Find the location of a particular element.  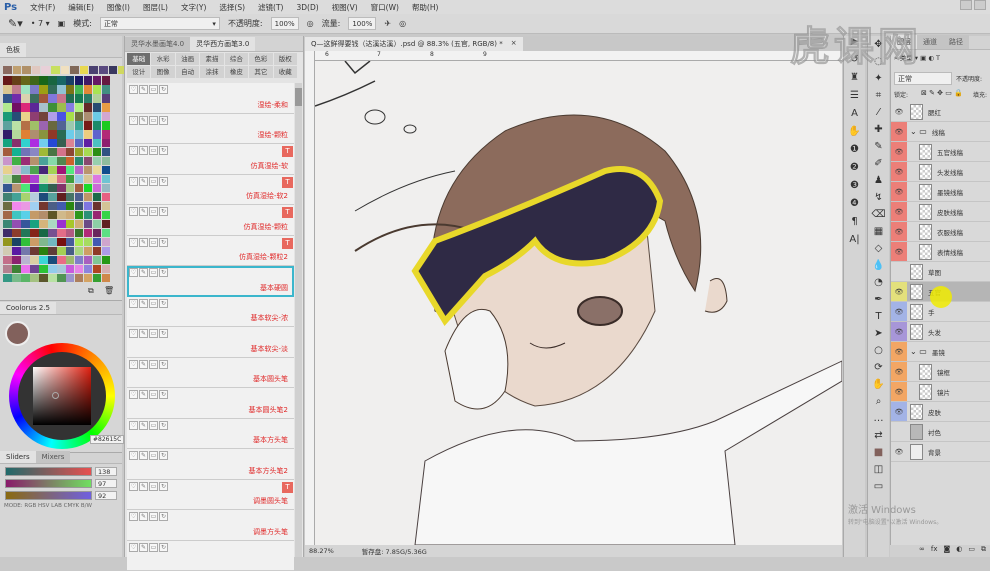

brush-tool-icon: ✎ is located at coordinates (878, 146).